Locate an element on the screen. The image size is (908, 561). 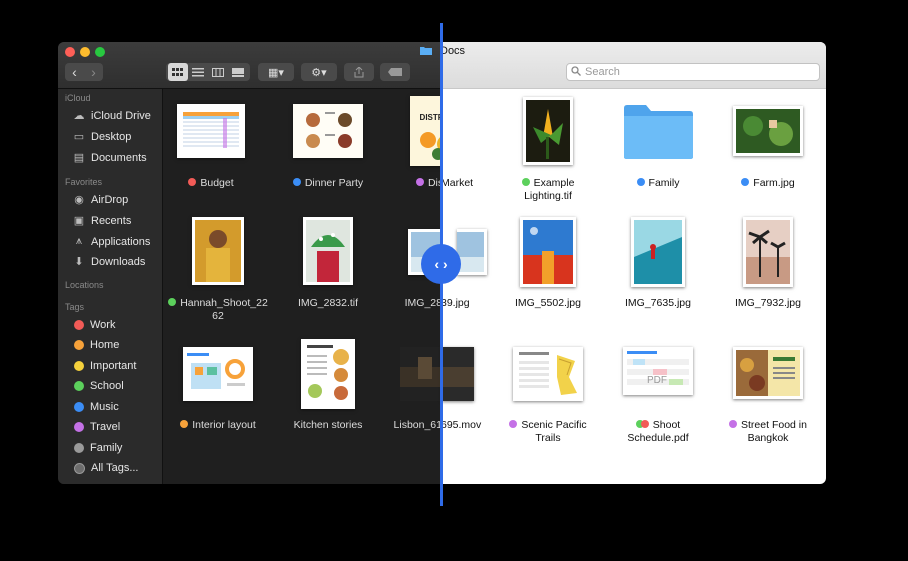
sidebar-item-icloud-drive: ☁ iCloud Drive is located at coordinates (111, 116).